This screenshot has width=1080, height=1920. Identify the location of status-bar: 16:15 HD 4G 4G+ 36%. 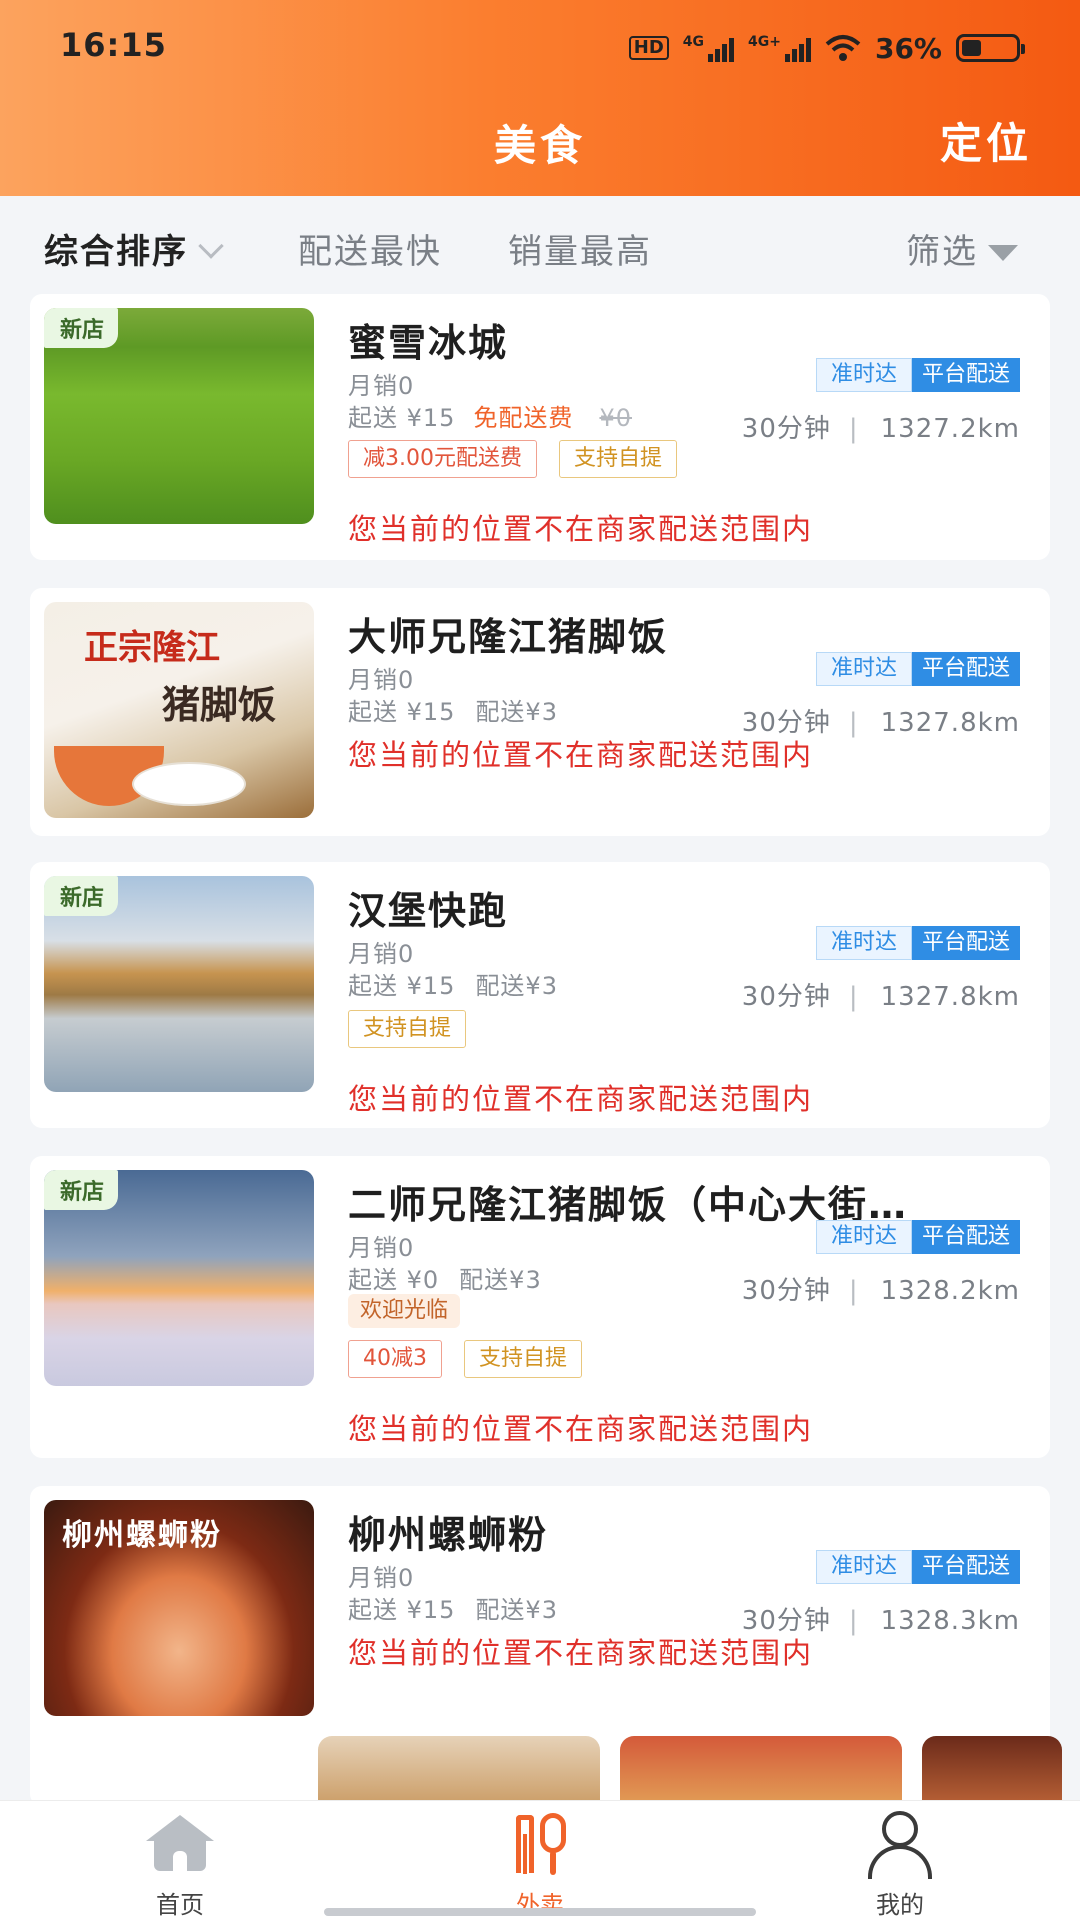
(540, 48).